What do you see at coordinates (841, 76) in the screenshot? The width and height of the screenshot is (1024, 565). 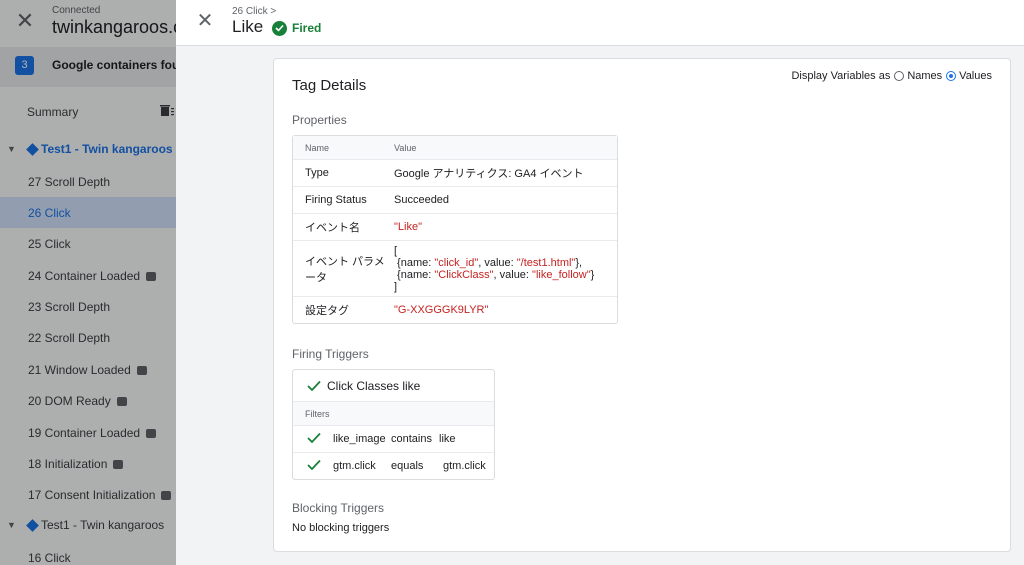 I see `display-variables-label: Display Variables as` at bounding box center [841, 76].